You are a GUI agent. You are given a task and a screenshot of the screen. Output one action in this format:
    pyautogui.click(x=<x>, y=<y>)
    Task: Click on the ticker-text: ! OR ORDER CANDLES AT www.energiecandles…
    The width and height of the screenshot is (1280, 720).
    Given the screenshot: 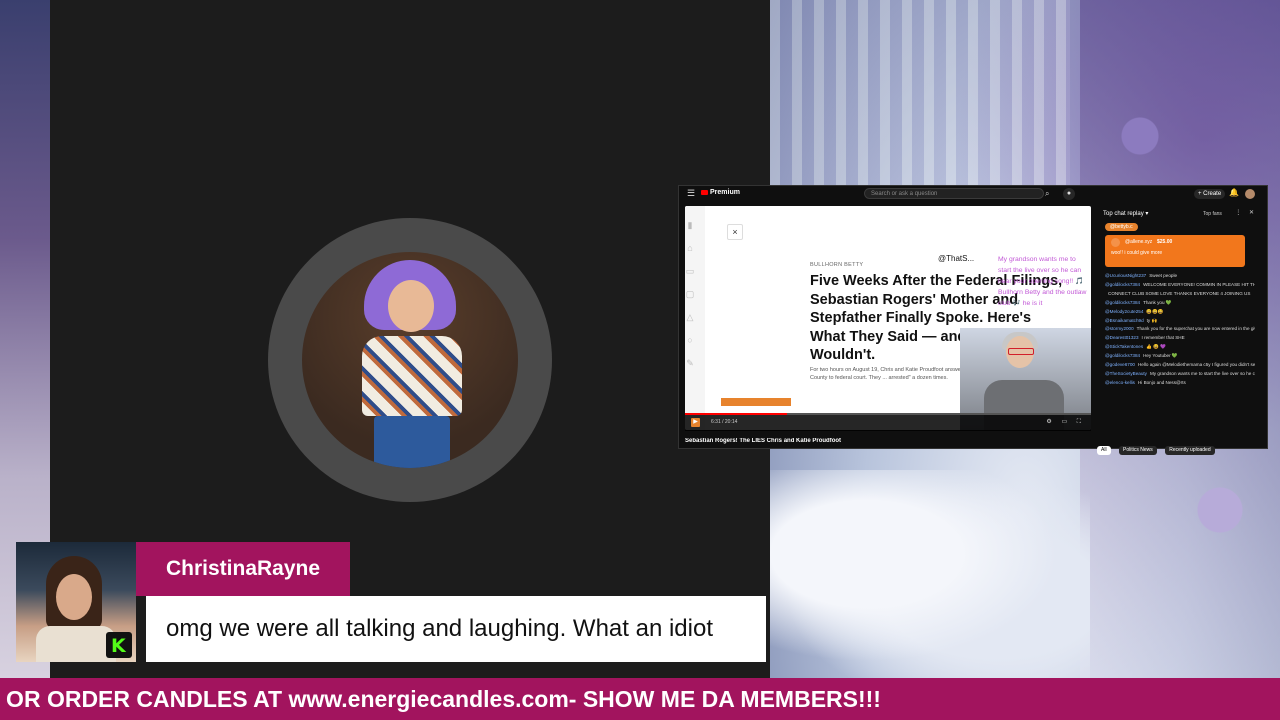 What is the action you would take?
    pyautogui.click(x=440, y=699)
    